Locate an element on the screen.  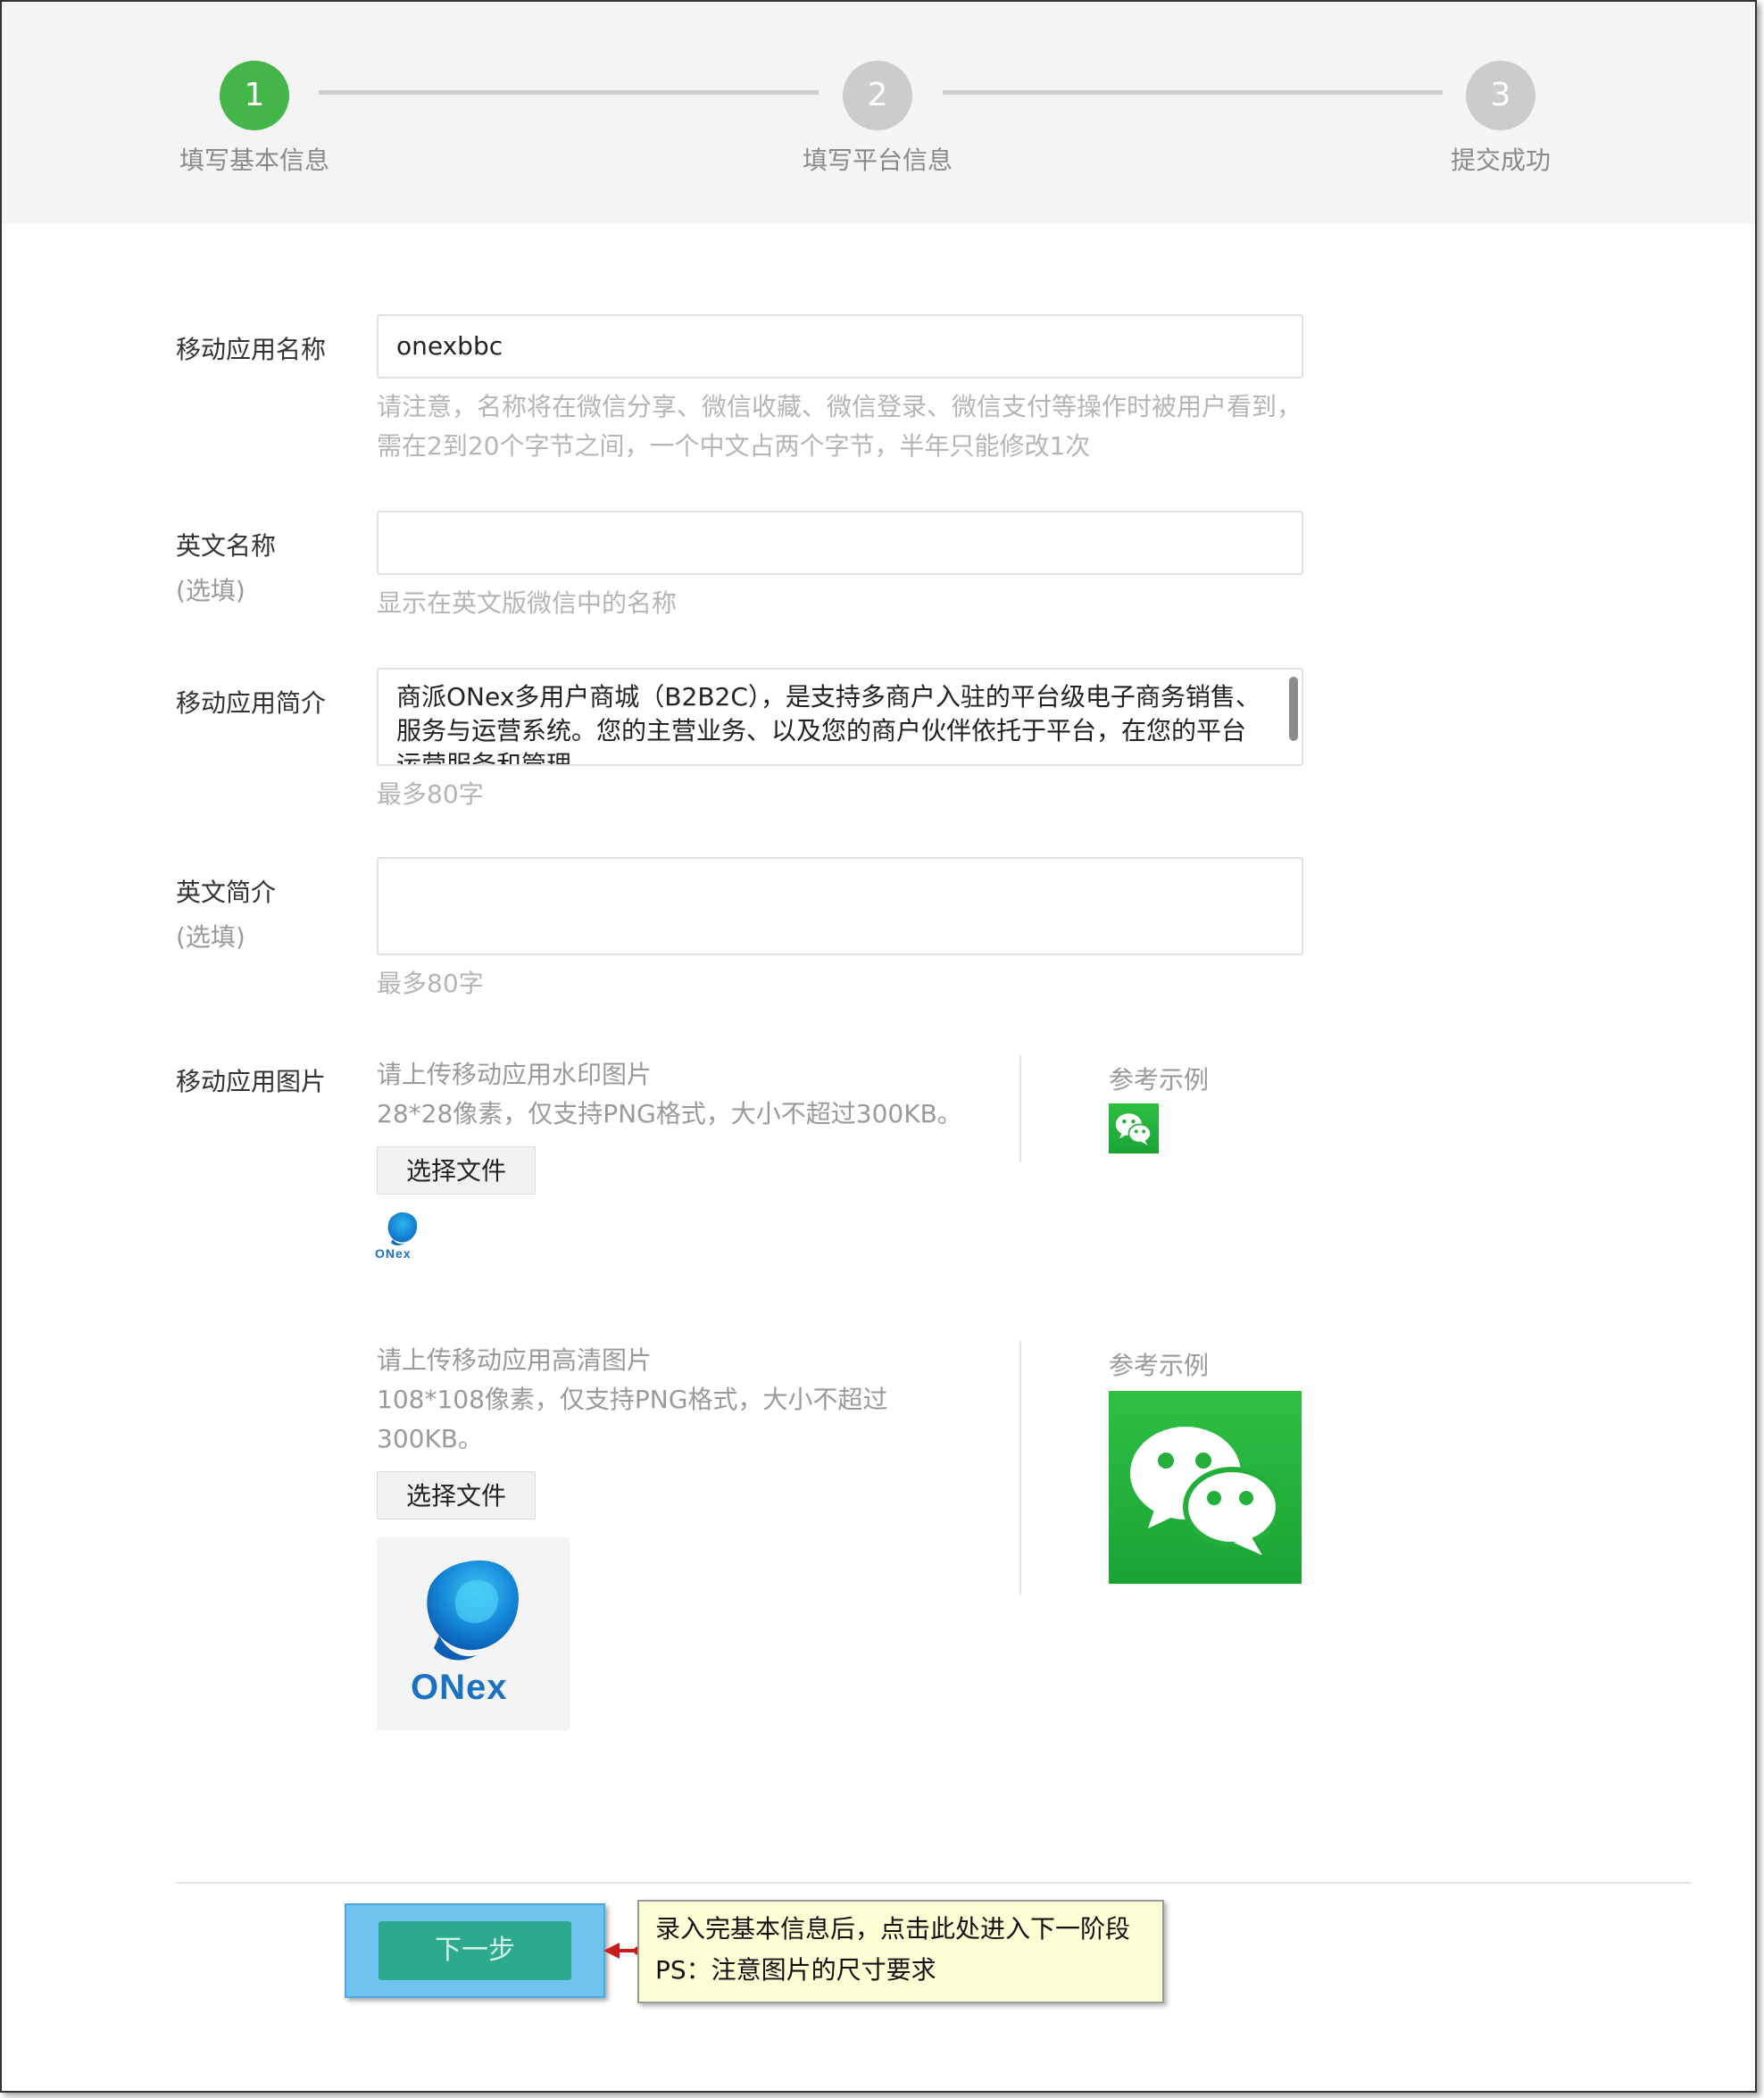
app-intro-label-text: 移动应用简介 is located at coordinates (252, 703).